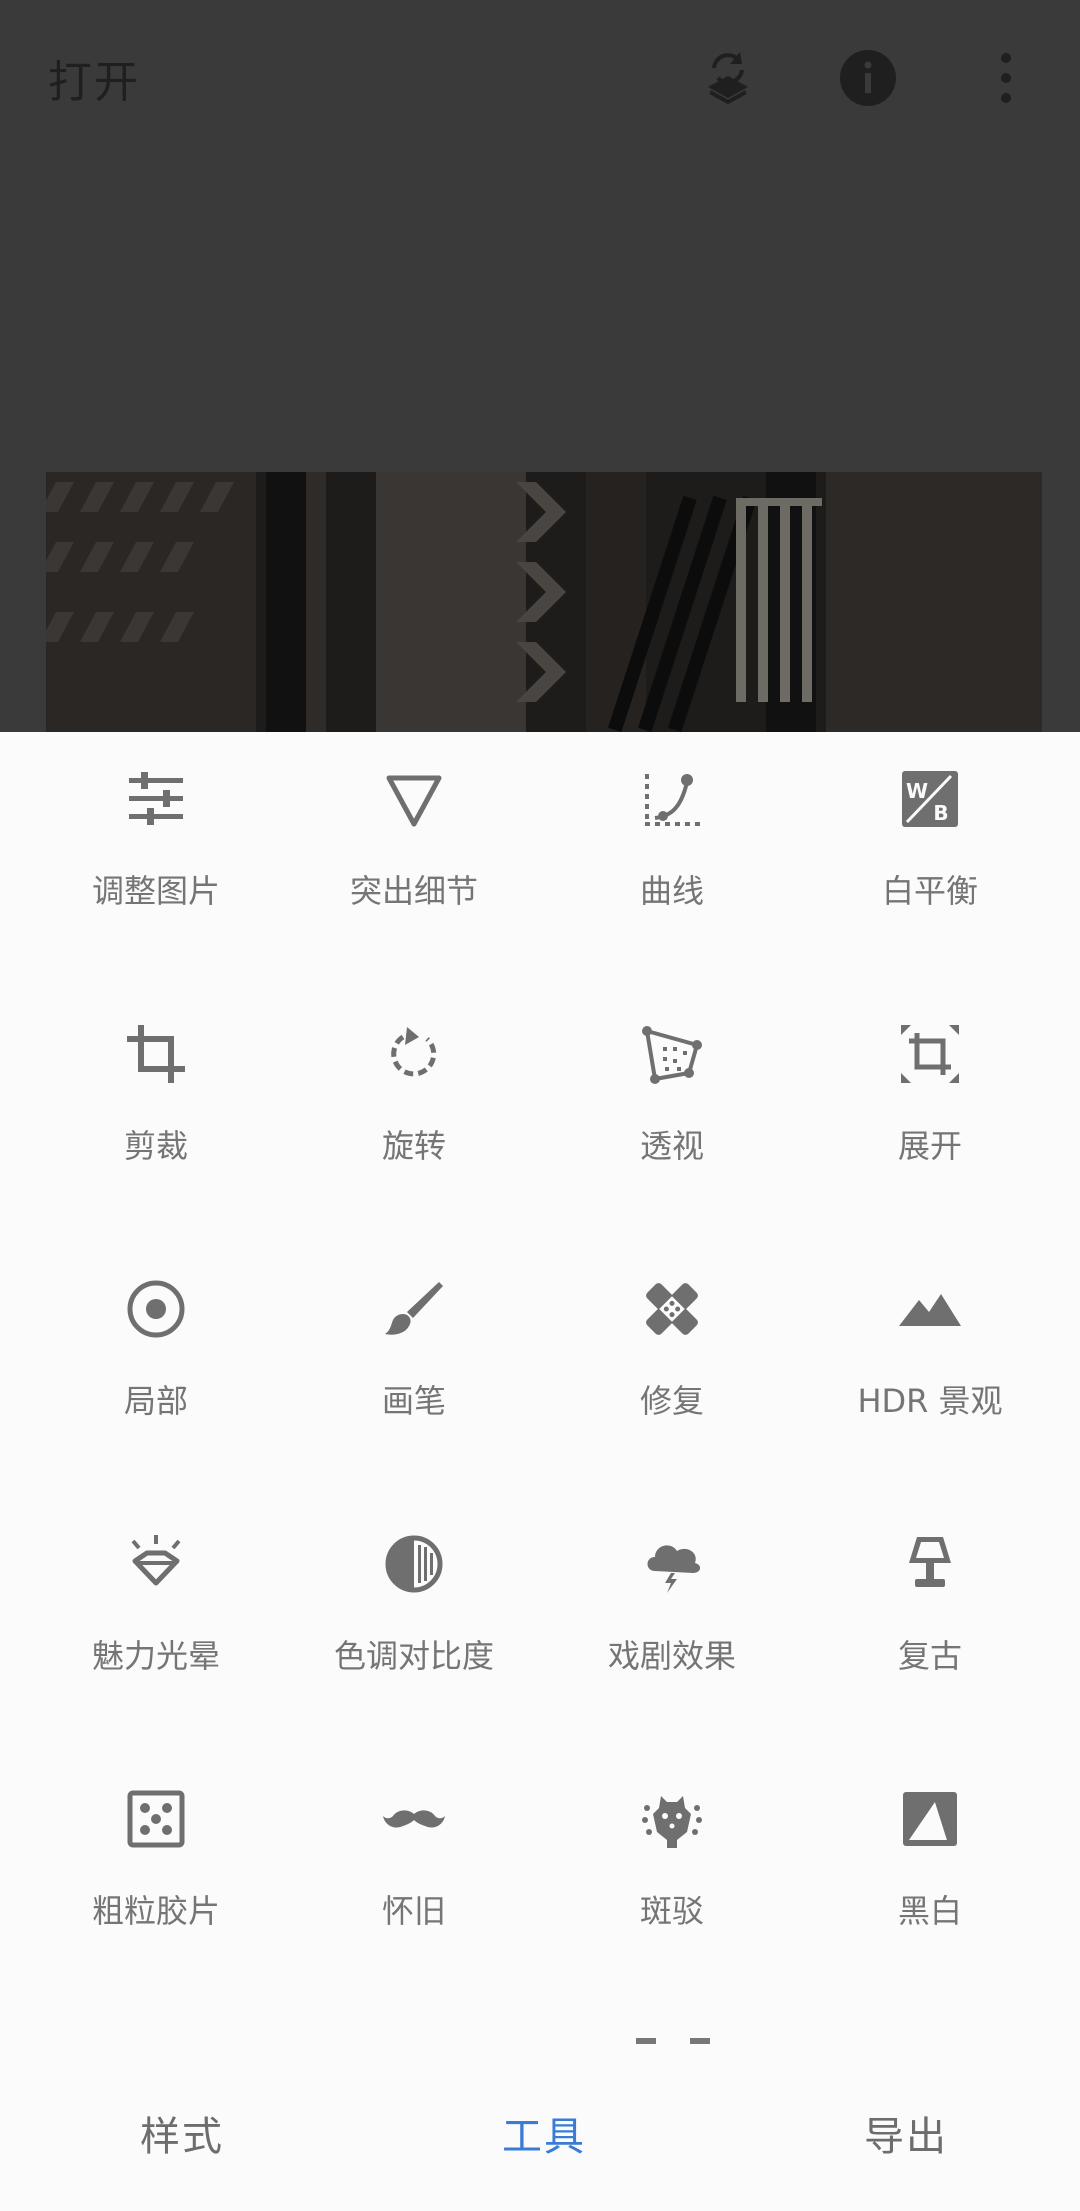 This screenshot has height=2211, width=1080. Describe the element at coordinates (414, 1597) in the screenshot. I see `tool-tonal-contrast: 色调对比度` at that location.